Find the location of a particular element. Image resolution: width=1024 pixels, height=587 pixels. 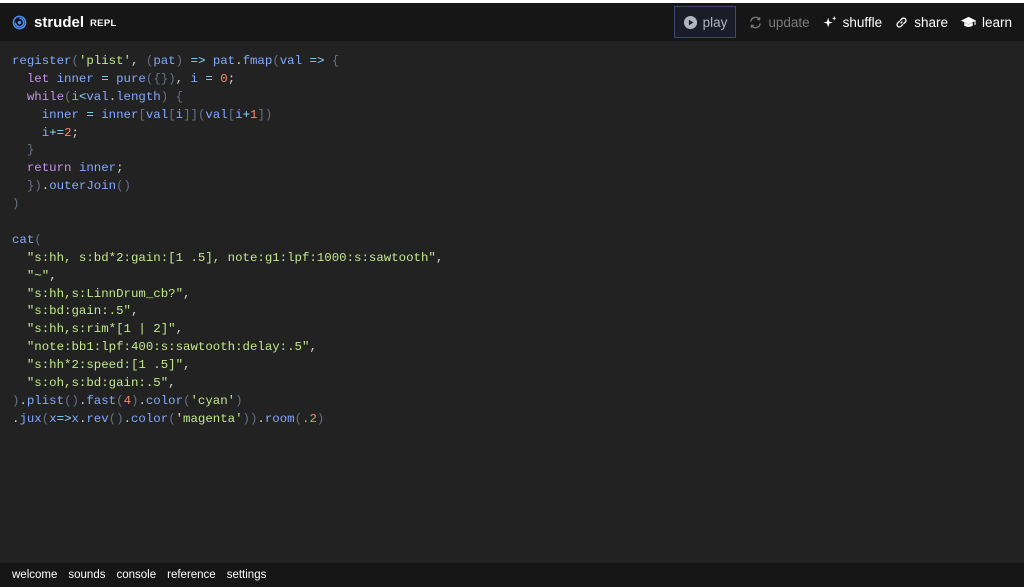

tab-welcome: welcome is located at coordinates (34, 575).